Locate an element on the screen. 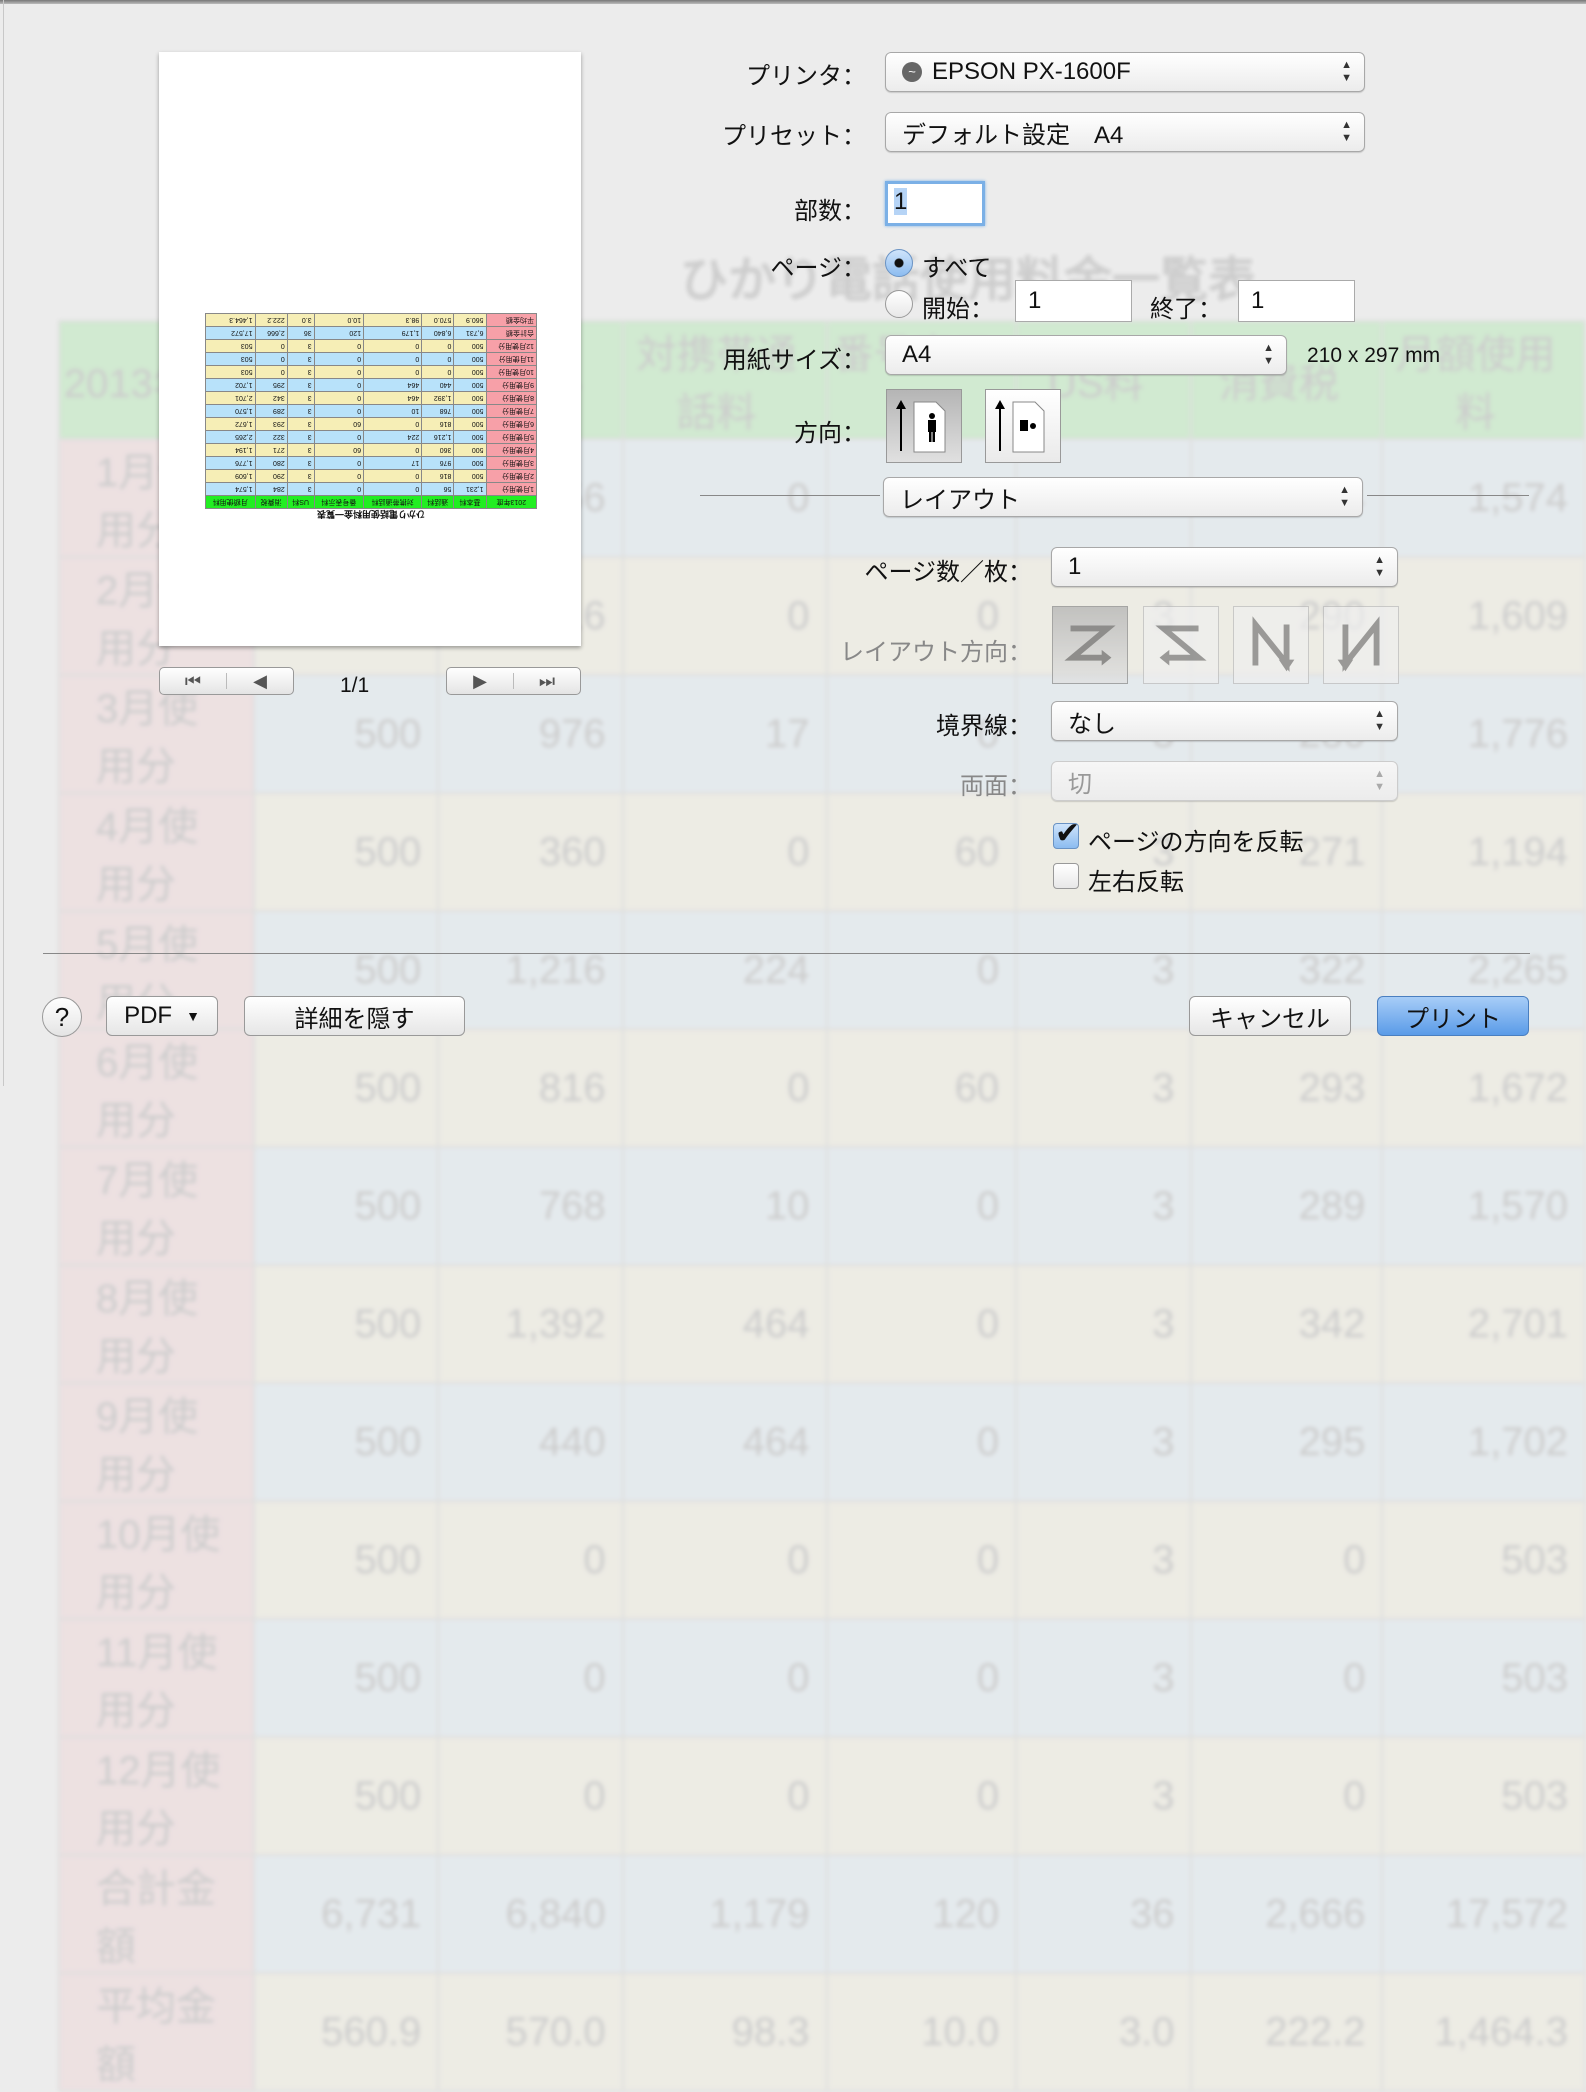 The height and width of the screenshot is (2092, 1586). table-cell: 10.0 is located at coordinates (339, 320).